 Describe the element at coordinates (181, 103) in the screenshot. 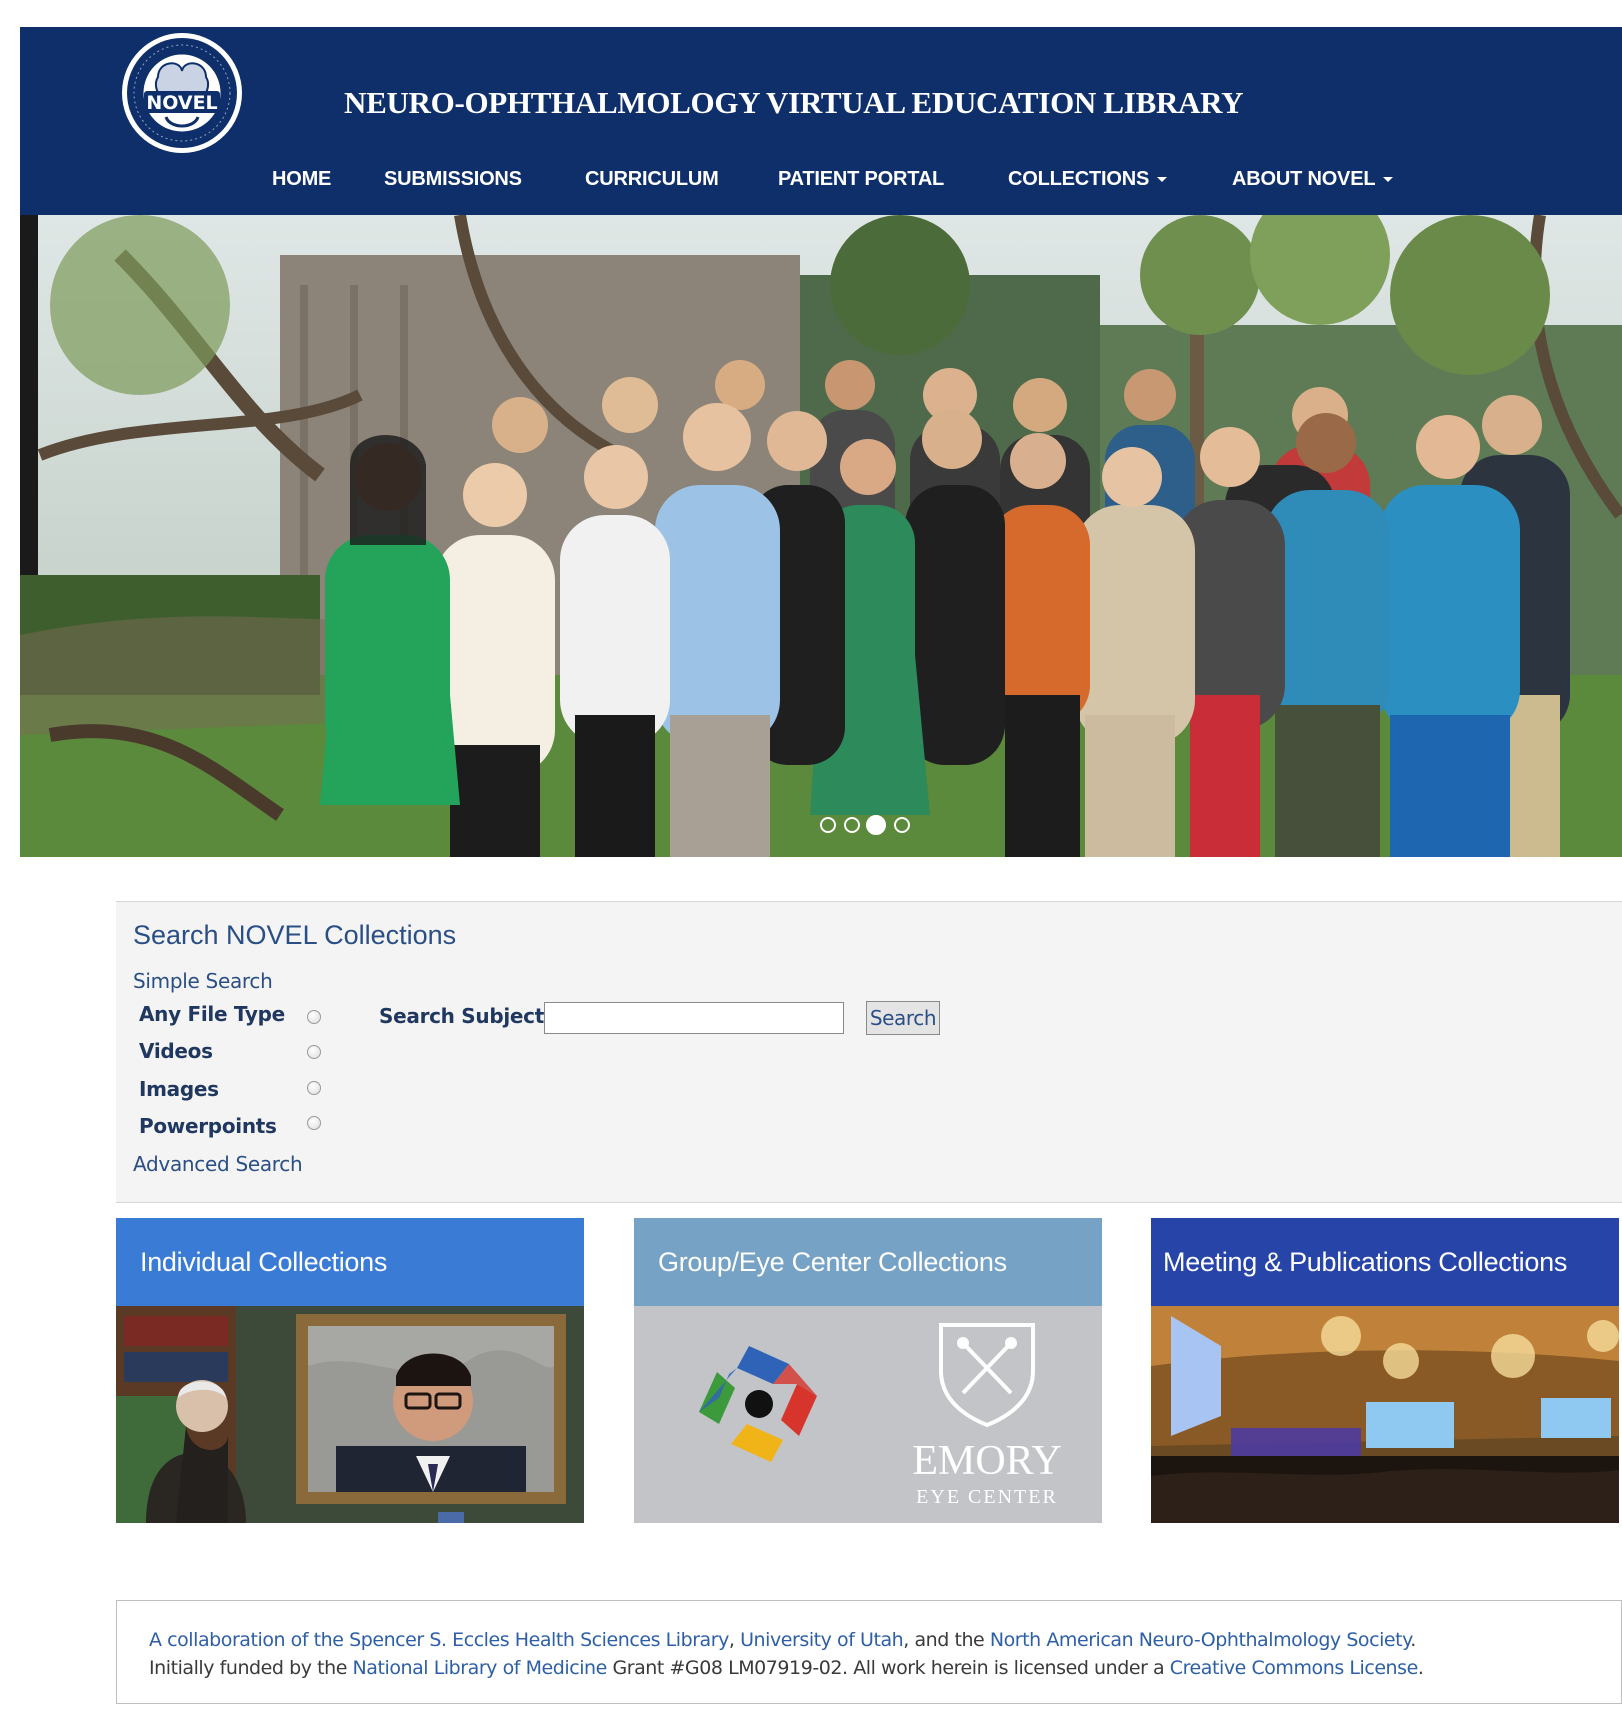

I see `svg-text: NOVEL` at that location.